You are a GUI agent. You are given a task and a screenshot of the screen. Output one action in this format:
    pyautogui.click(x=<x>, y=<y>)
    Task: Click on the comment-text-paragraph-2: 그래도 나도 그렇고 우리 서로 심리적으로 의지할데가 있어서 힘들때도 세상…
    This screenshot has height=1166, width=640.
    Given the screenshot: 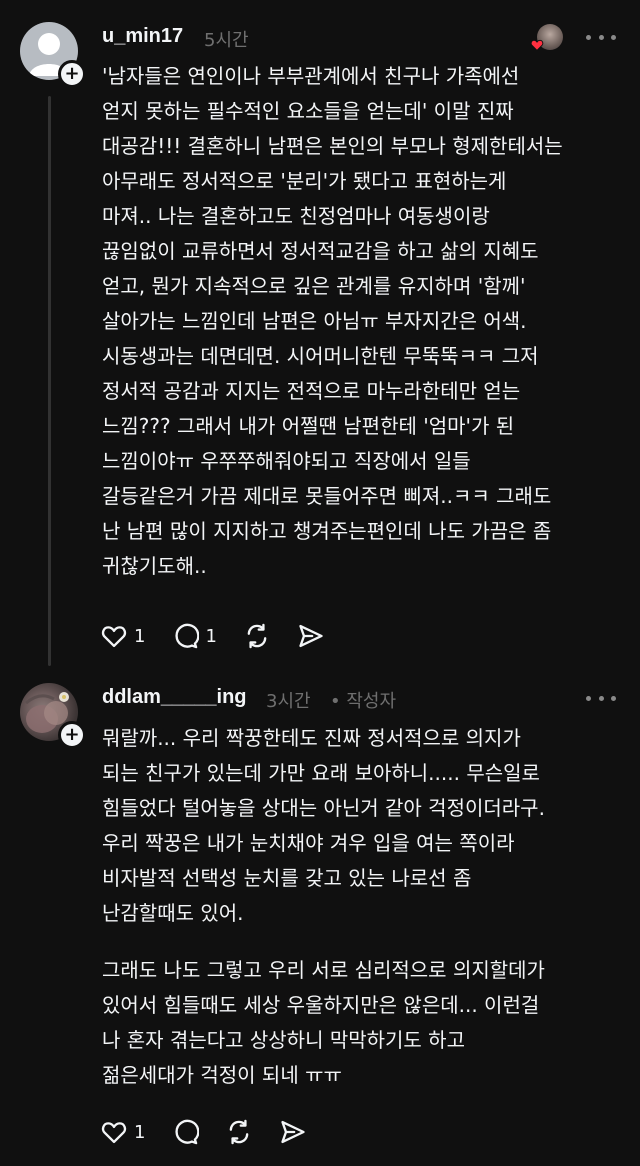 What is the action you would take?
    pyautogui.click(x=323, y=1022)
    